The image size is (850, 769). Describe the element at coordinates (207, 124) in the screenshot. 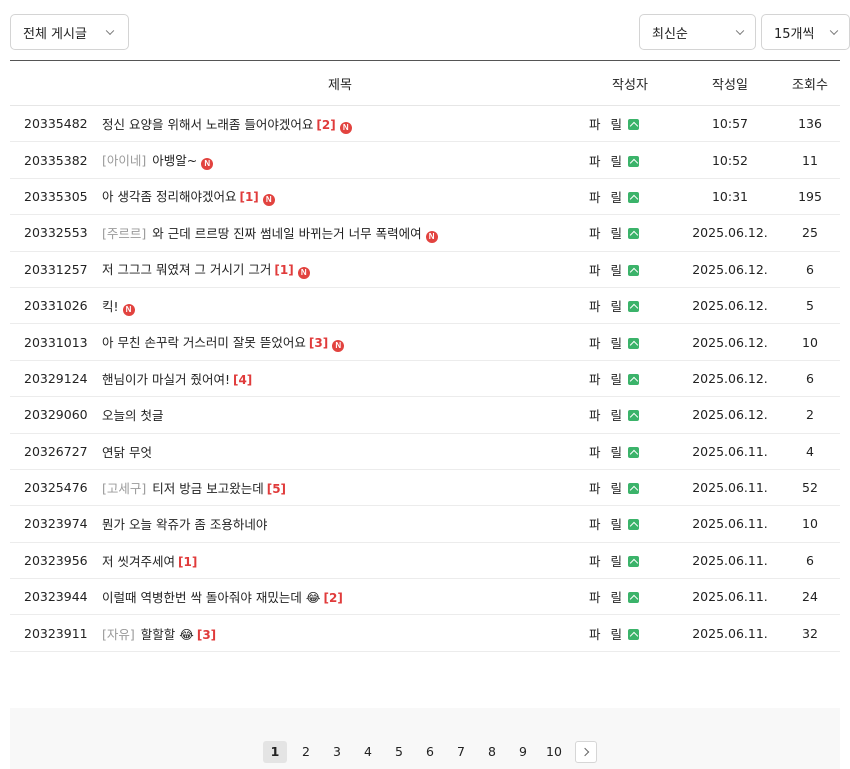

I see `post-title-link: 정신 요양을 위해서 노래좀 들어야겠어요` at that location.